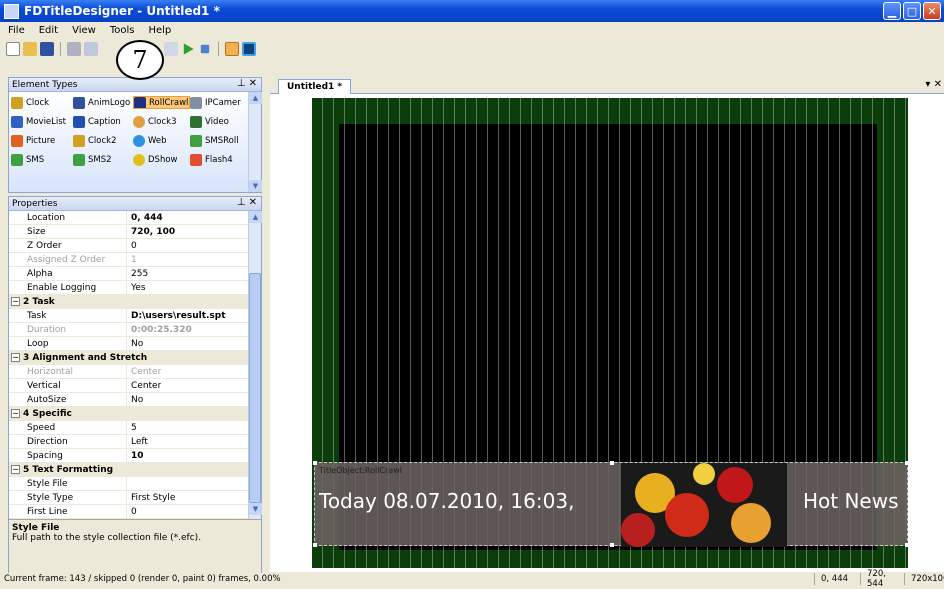 The width and height of the screenshot is (944, 589). Describe the element at coordinates (161, 121) in the screenshot. I see `element-clock3: Clock3` at that location.